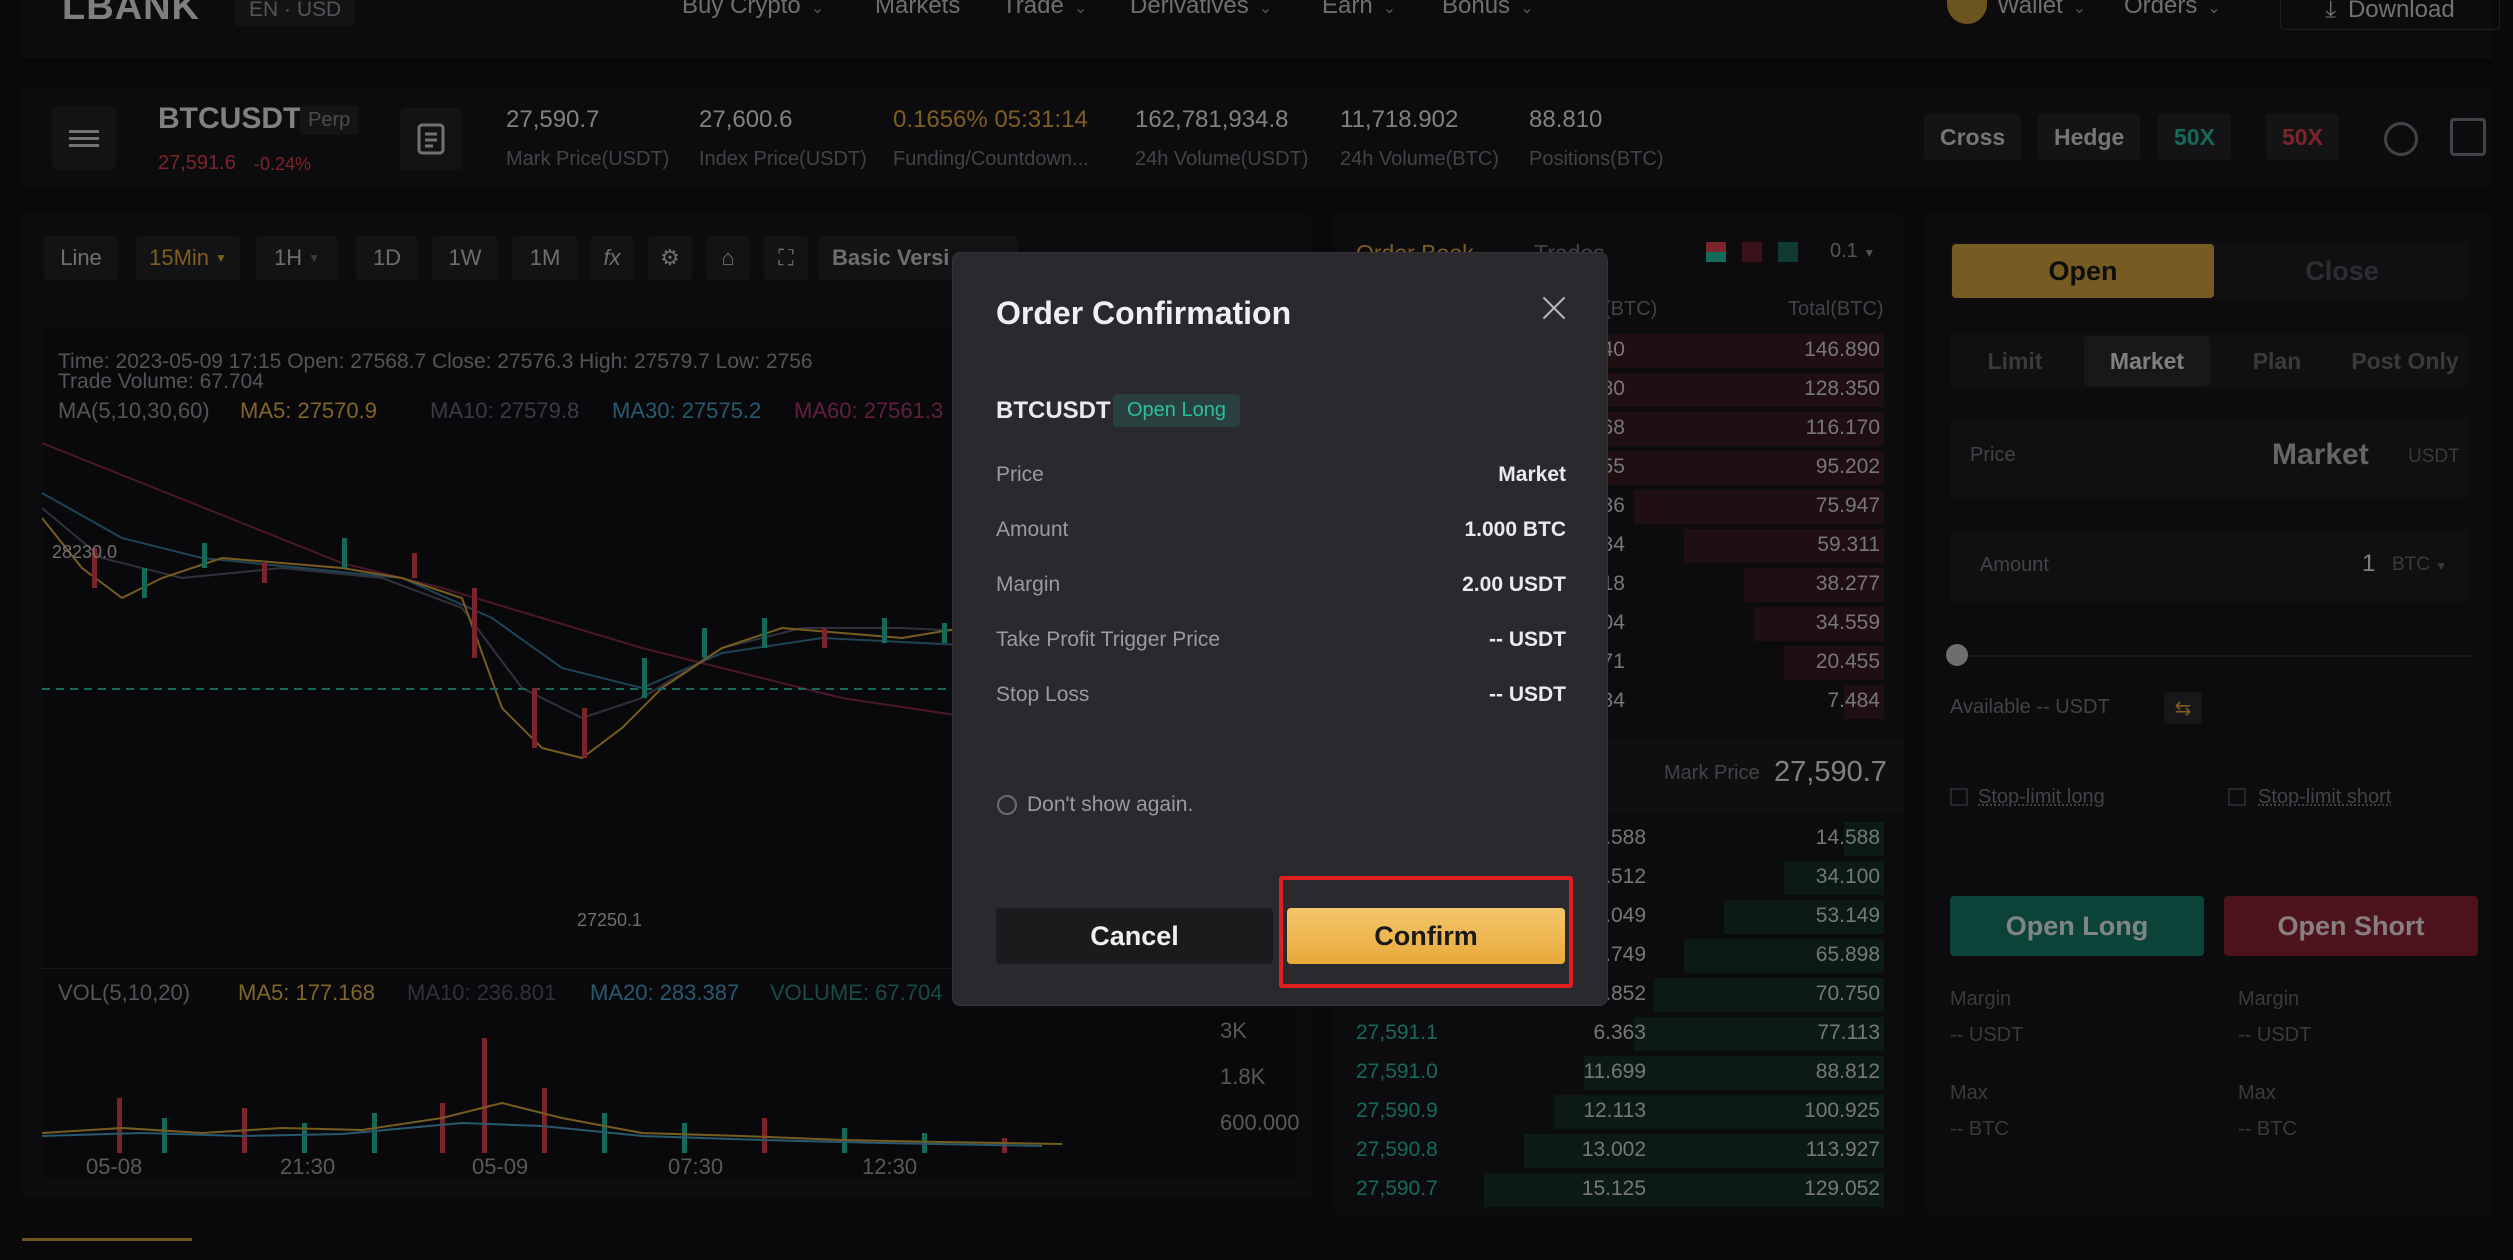  Describe the element at coordinates (1110, 805) in the screenshot. I see `dont-show-again-label: Don't show again.` at that location.